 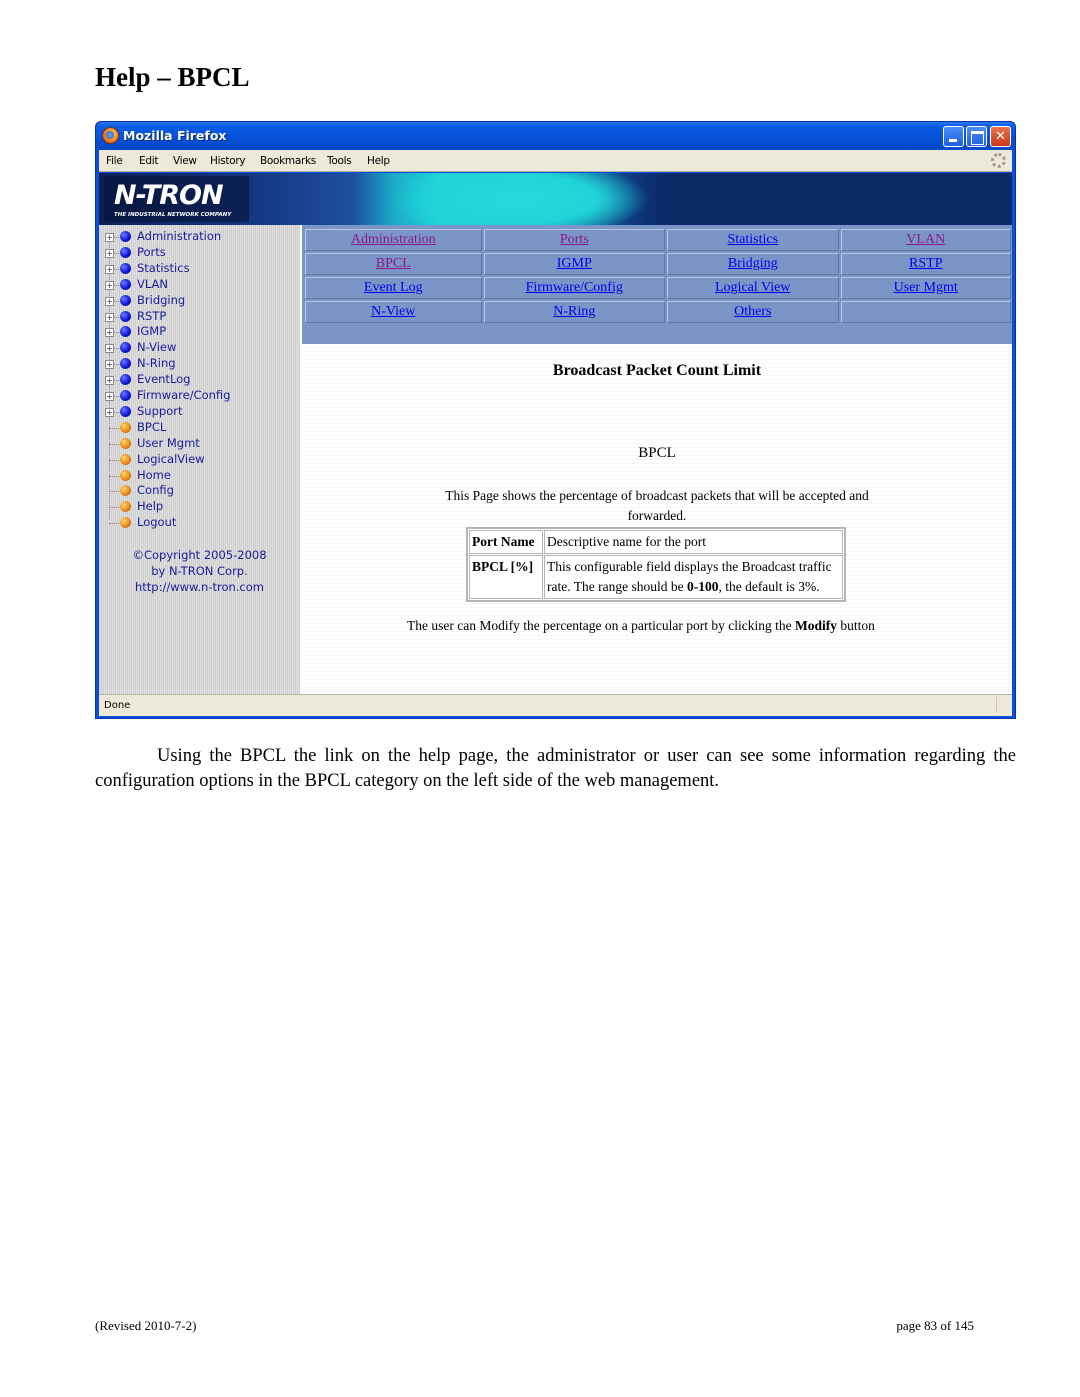 What do you see at coordinates (171, 459) in the screenshot?
I see `sidebar-item-label: LogicalView` at bounding box center [171, 459].